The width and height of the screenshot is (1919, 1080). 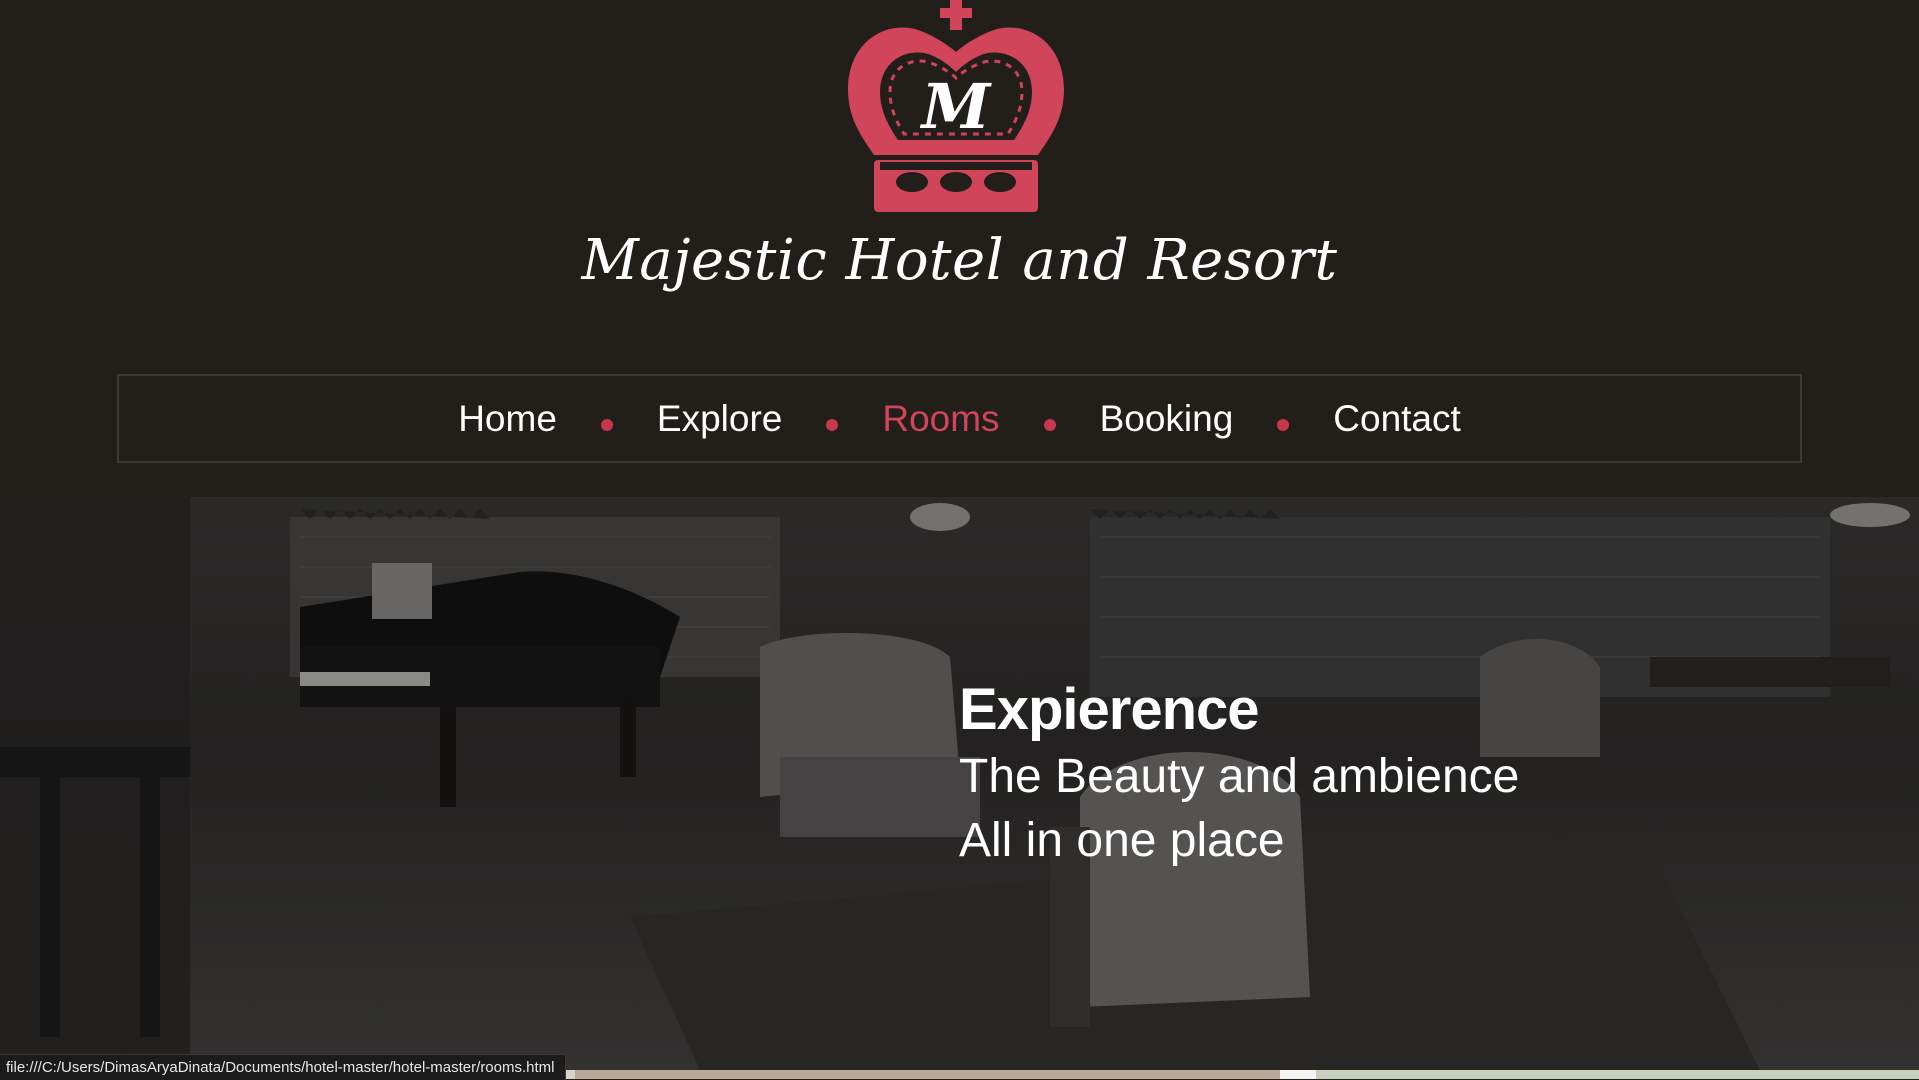 I want to click on main-nav: Home Explore Rooms Booking Contact, so click(x=959, y=418).